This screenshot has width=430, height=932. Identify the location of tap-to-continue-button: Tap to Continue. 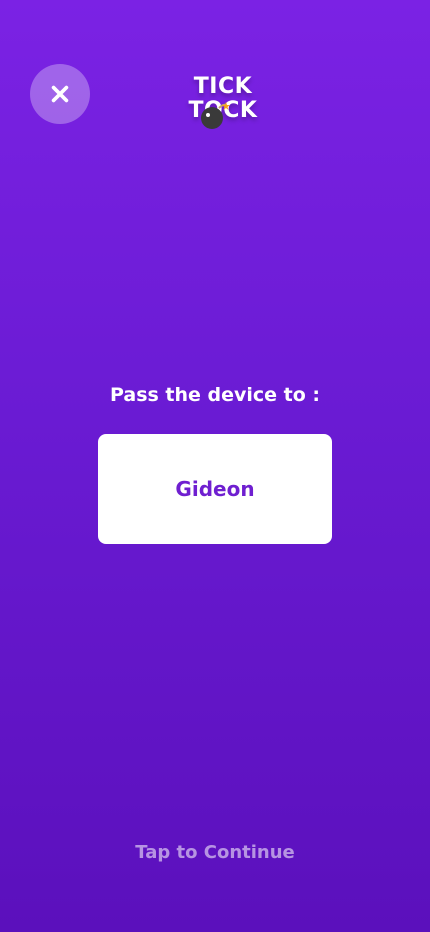
(215, 853).